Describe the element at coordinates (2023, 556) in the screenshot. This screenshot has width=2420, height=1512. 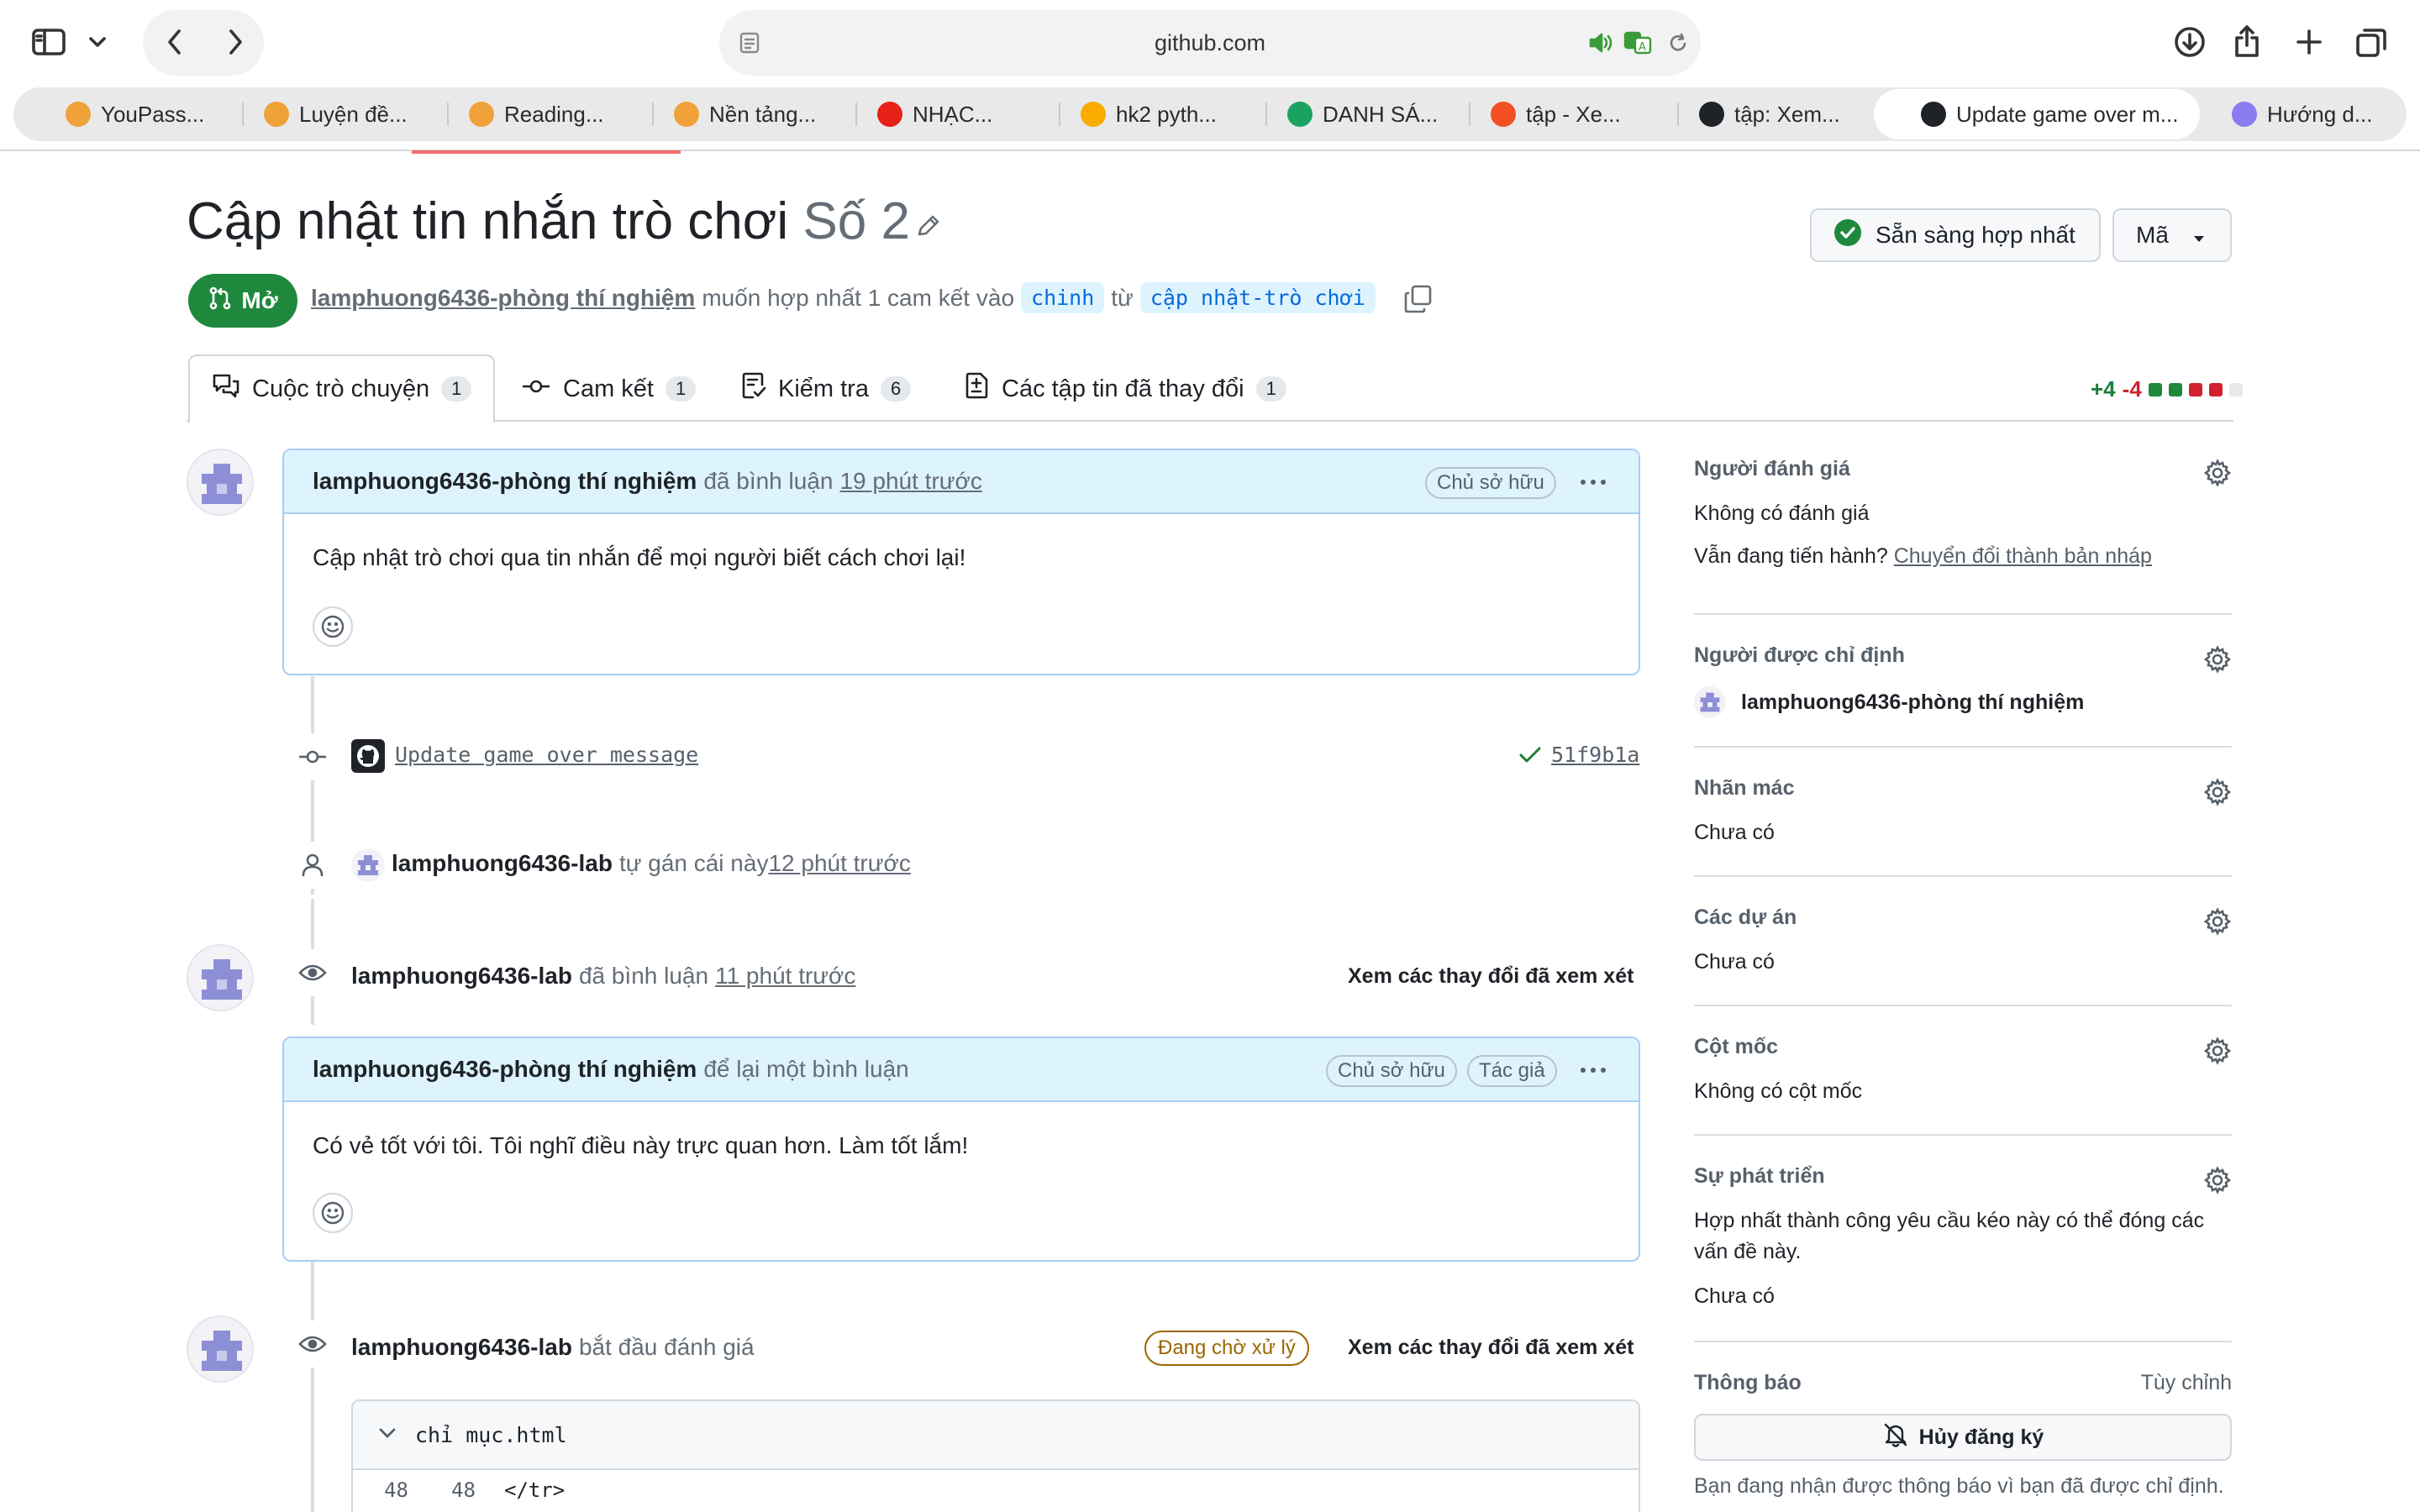
I see `convert-to-draft-link: Chuyển đổi thành bản nháp` at that location.